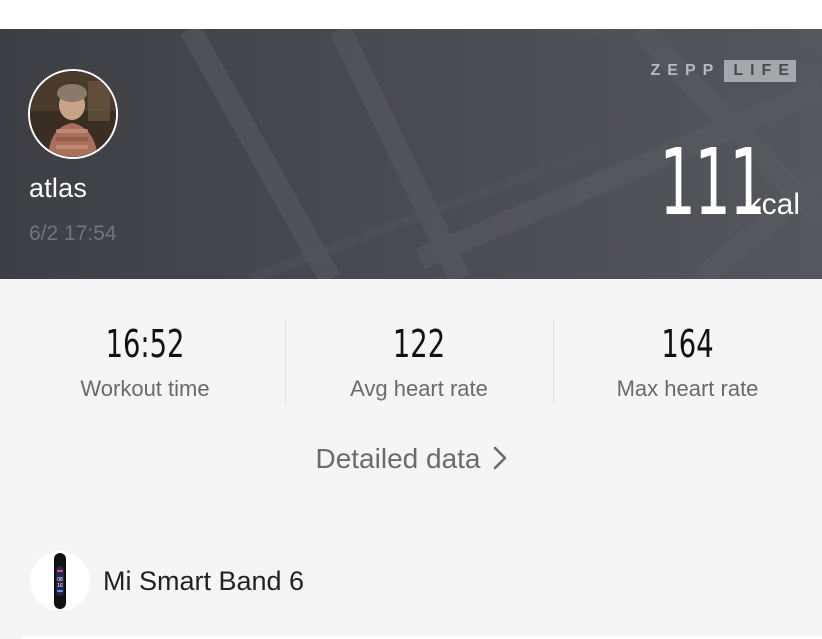 The width and height of the screenshot is (822, 639). Describe the element at coordinates (145, 388) in the screenshot. I see `stat-label: Workout time` at that location.